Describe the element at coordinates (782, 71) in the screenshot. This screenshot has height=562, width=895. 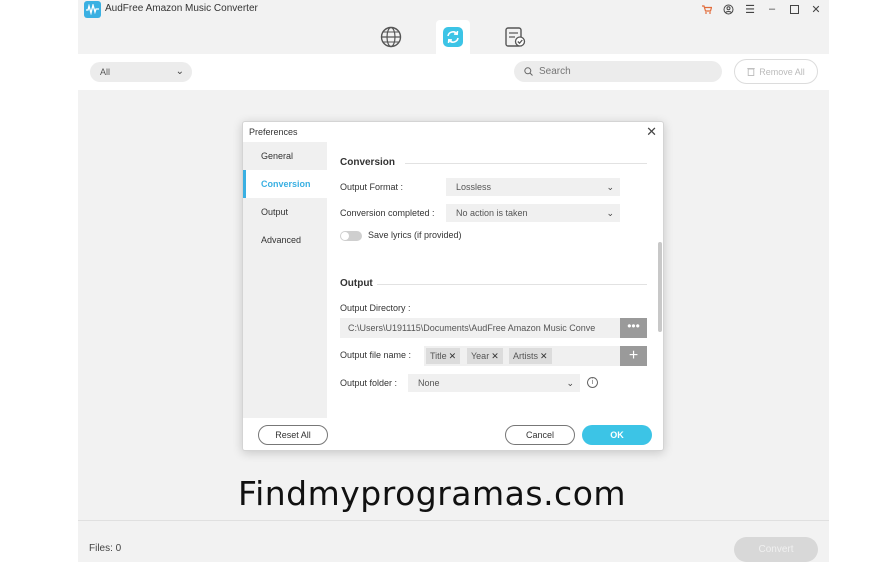
I see `remove-all-label: Remove All` at that location.